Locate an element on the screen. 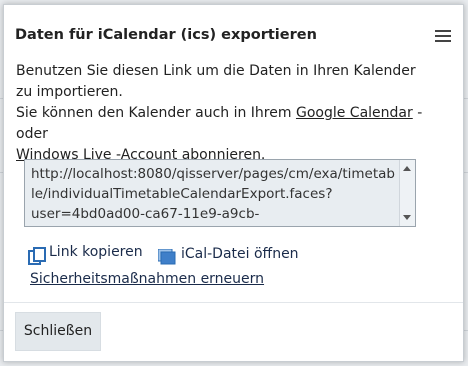  google-calendar-link: Google Calendar is located at coordinates (354, 113).